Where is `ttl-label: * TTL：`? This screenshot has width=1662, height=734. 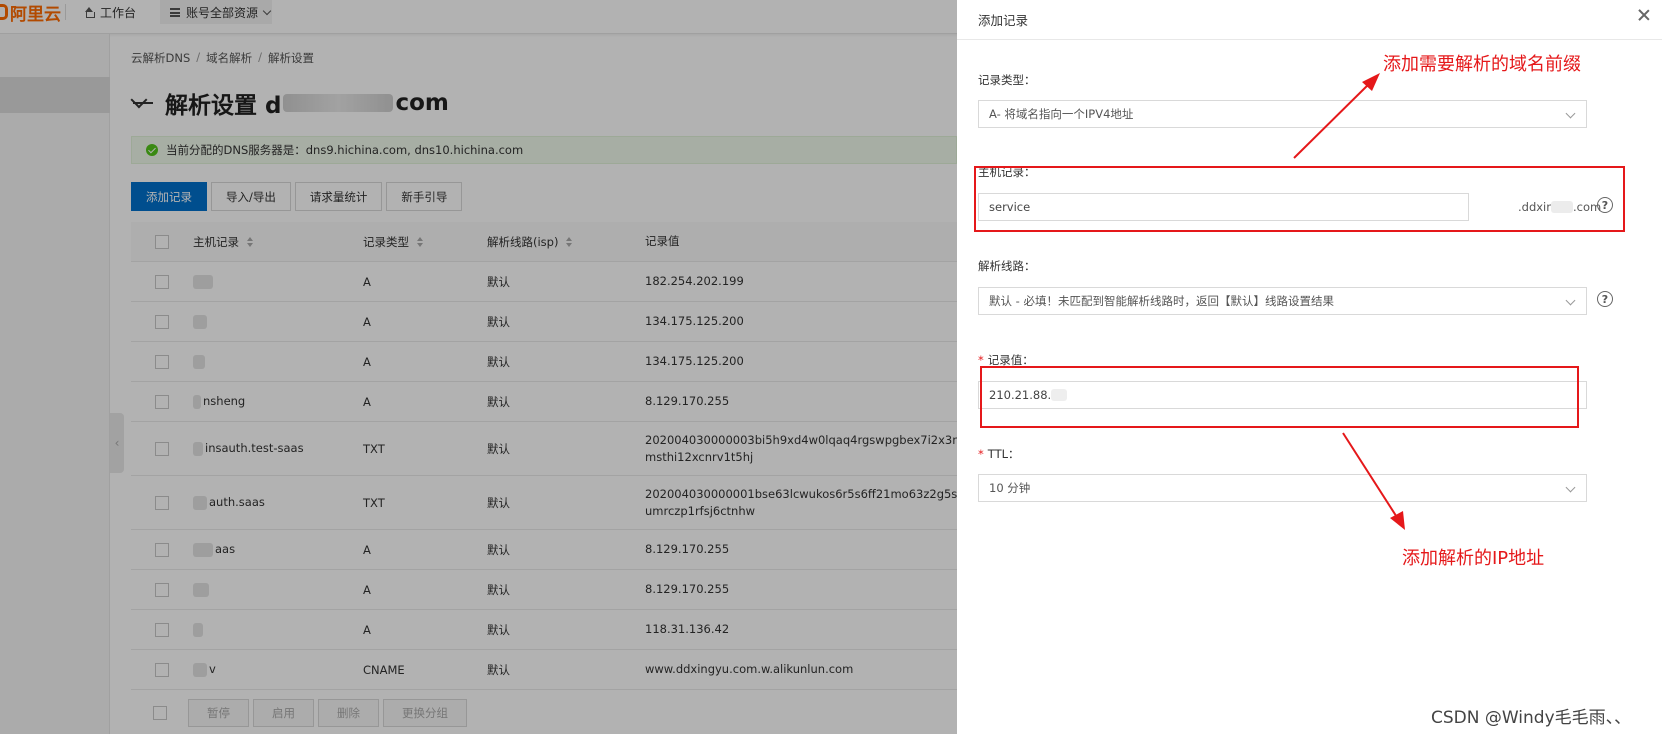
ttl-label: * TTL： is located at coordinates (999, 454).